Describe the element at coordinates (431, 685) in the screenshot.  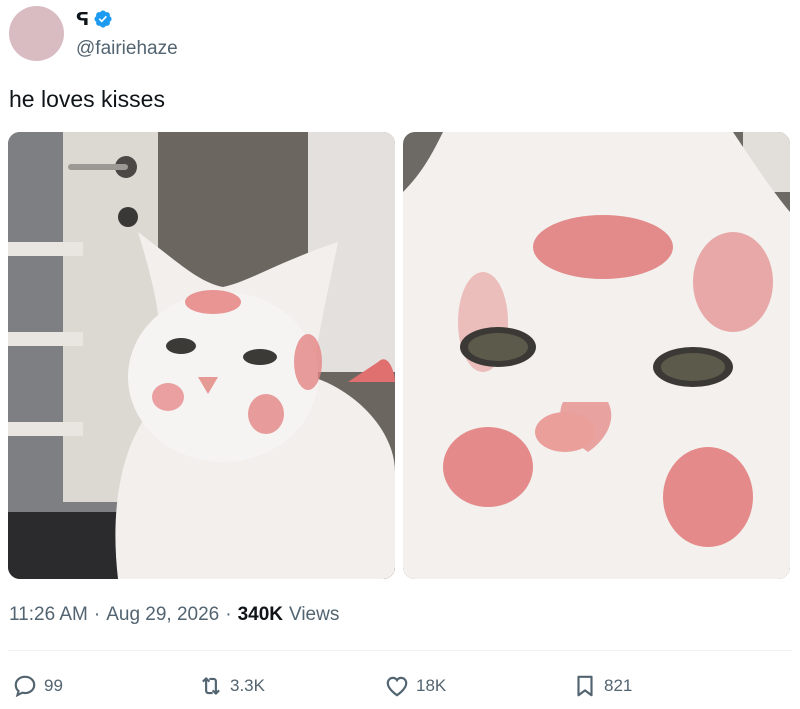
I see `like-count: 18K` at that location.